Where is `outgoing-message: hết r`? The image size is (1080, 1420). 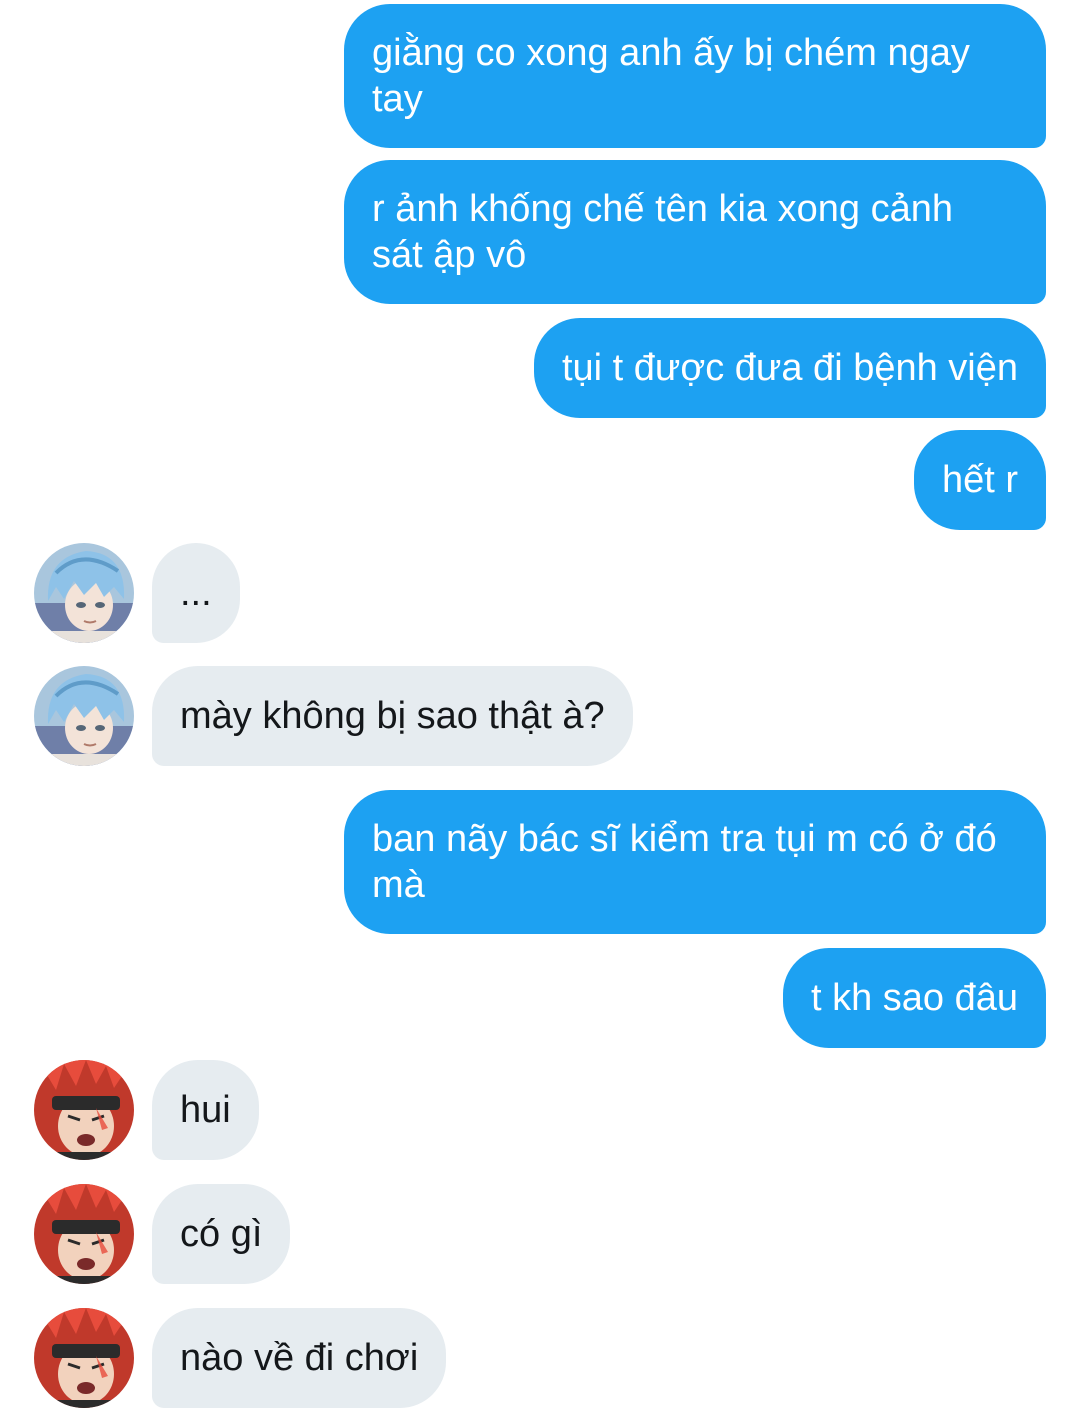
outgoing-message: hết r is located at coordinates (540, 480).